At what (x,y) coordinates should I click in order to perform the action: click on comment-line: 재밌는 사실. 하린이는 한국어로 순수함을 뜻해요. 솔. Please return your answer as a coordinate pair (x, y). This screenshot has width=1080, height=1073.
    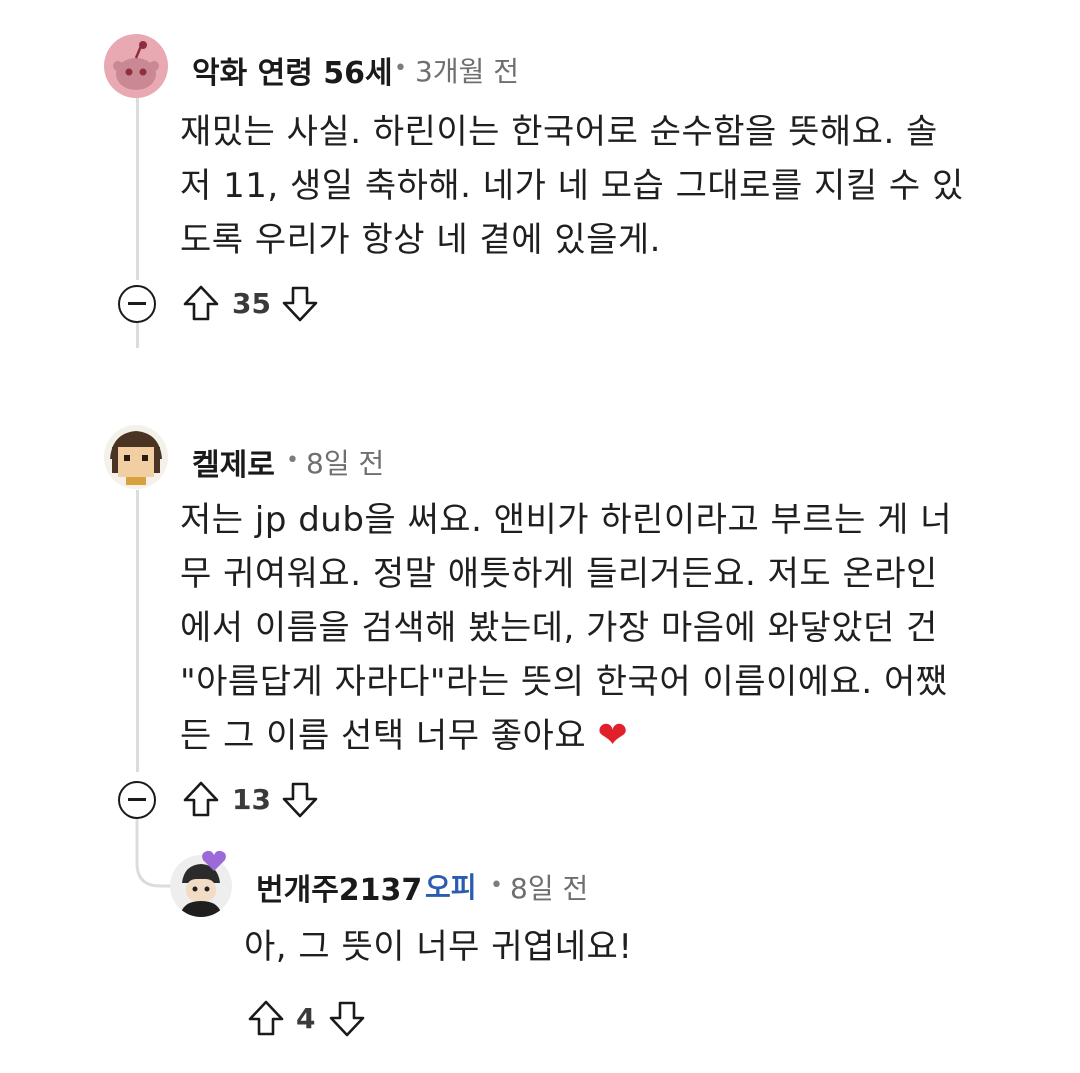
    Looking at the image, I should click on (559, 132).